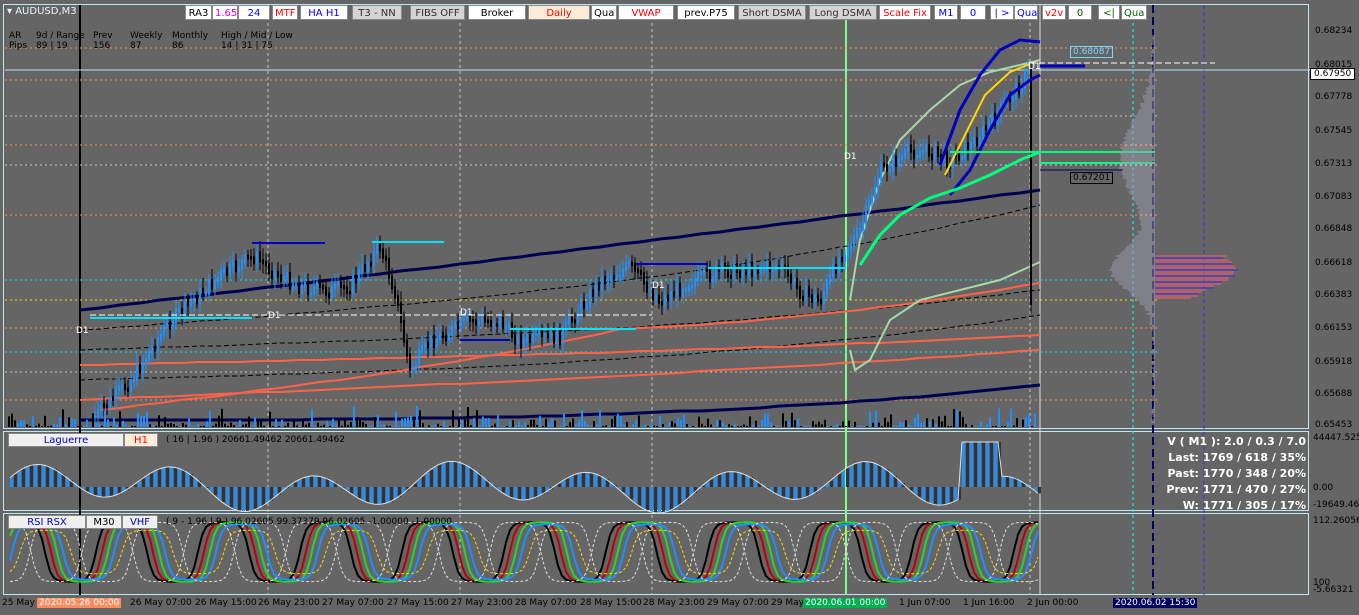  What do you see at coordinates (905, 12) in the screenshot?
I see `toolbar-button-scale-fix-14: Scale Fix` at bounding box center [905, 12].